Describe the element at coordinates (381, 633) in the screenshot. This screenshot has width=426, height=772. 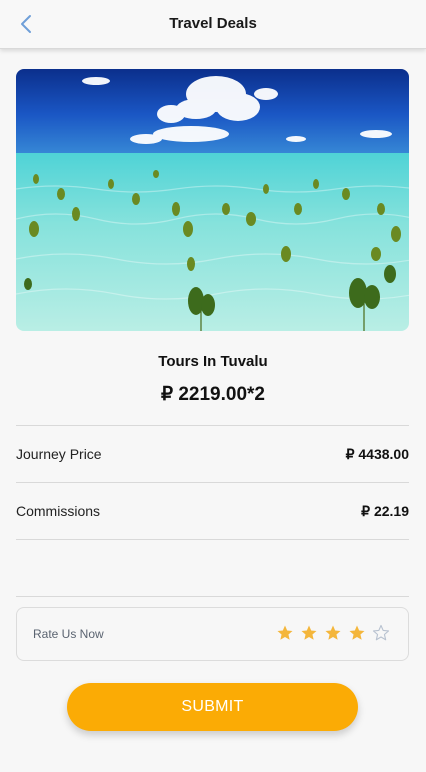
I see `star-empty-icon` at that location.